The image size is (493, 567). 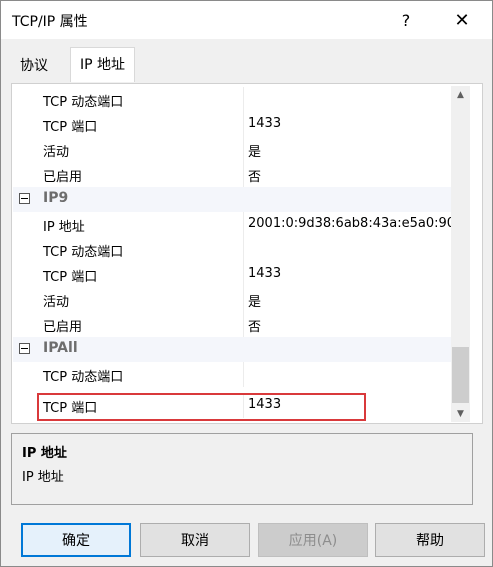 What do you see at coordinates (242, 469) in the screenshot?
I see `description-box: IP 地址 IP 地址` at bounding box center [242, 469].